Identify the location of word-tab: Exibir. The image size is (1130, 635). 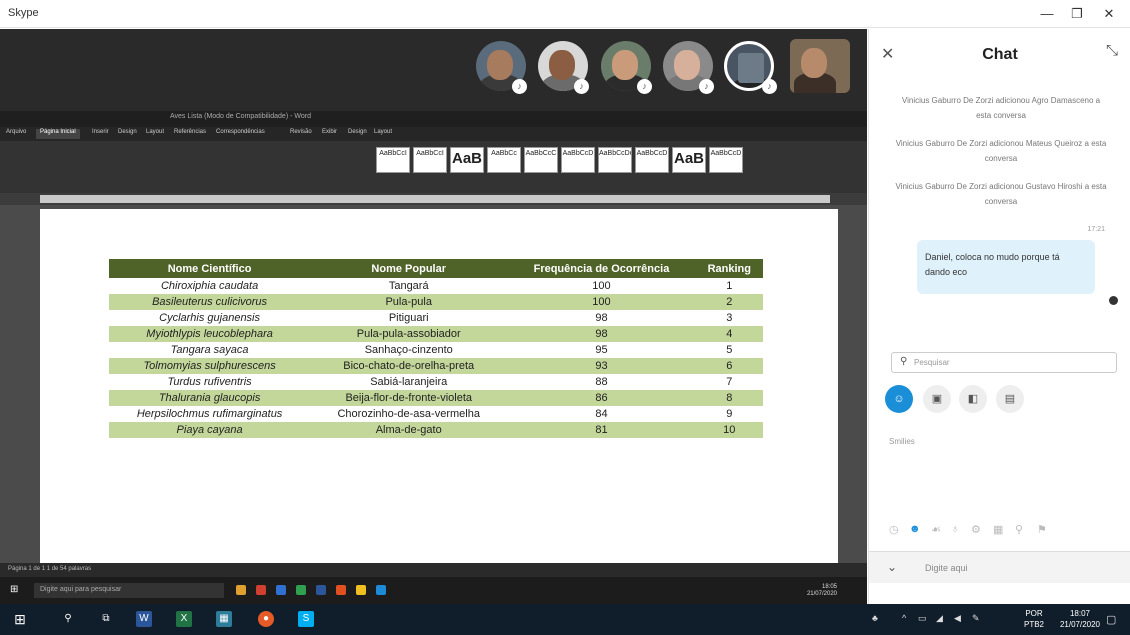
(329, 134).